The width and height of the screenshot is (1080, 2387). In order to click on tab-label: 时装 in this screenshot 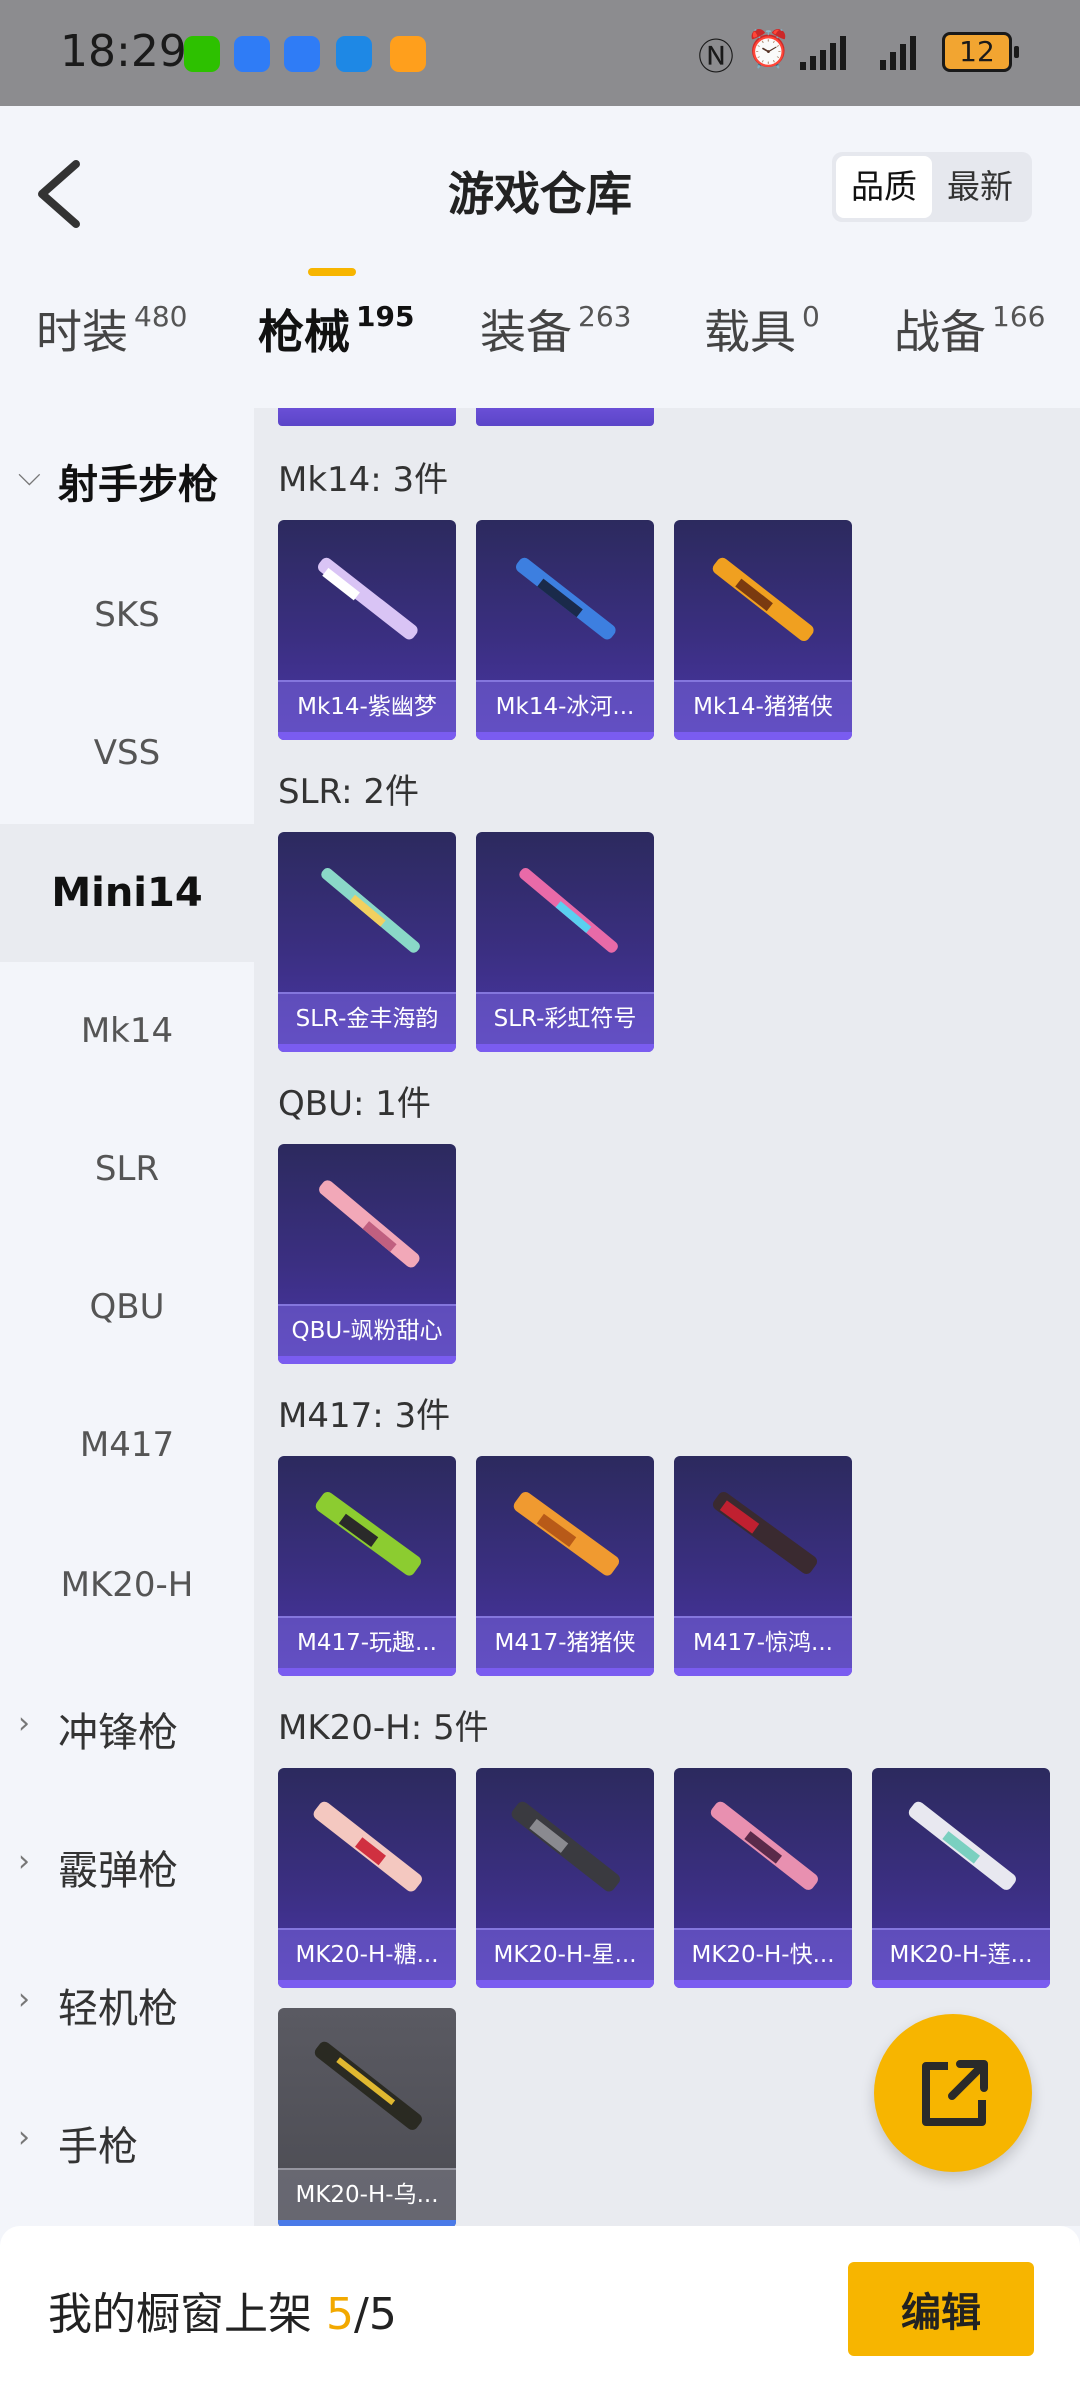, I will do `click(82, 332)`.